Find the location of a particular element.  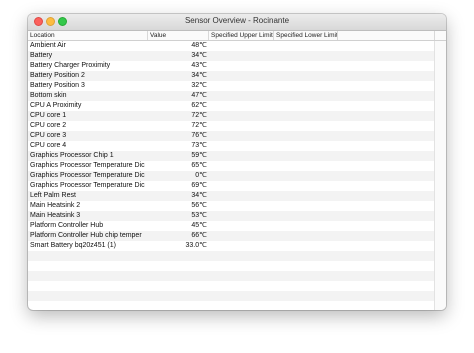

table-row: CPU core 4 73℃ is located at coordinates (231, 146).